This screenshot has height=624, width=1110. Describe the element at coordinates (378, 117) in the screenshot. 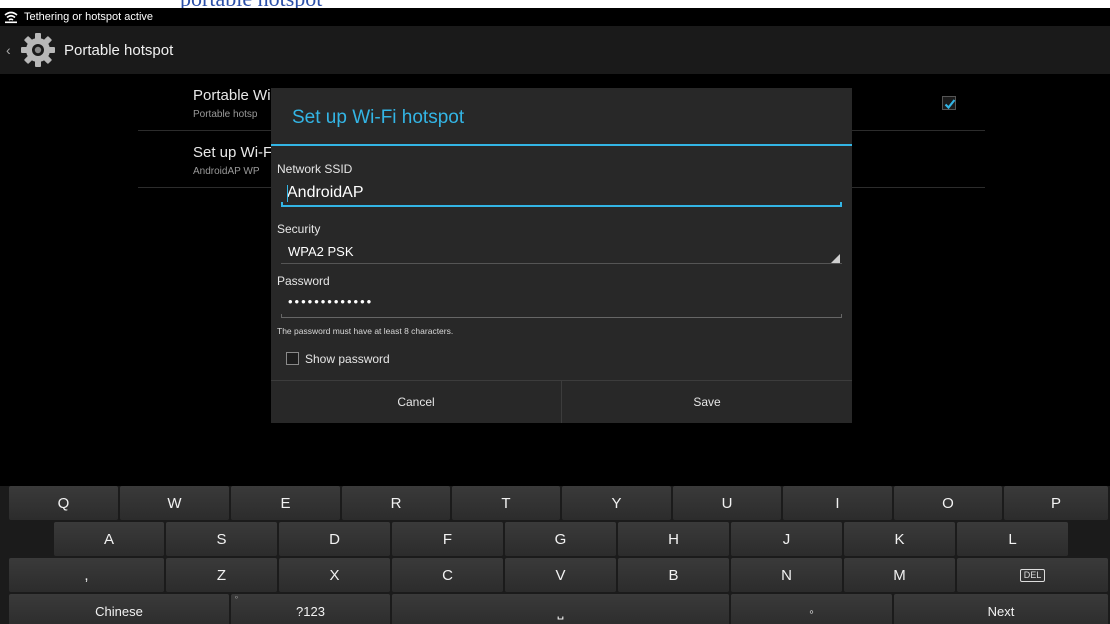

I see `dialog-title: Set up Wi-Fi hotspot` at that location.